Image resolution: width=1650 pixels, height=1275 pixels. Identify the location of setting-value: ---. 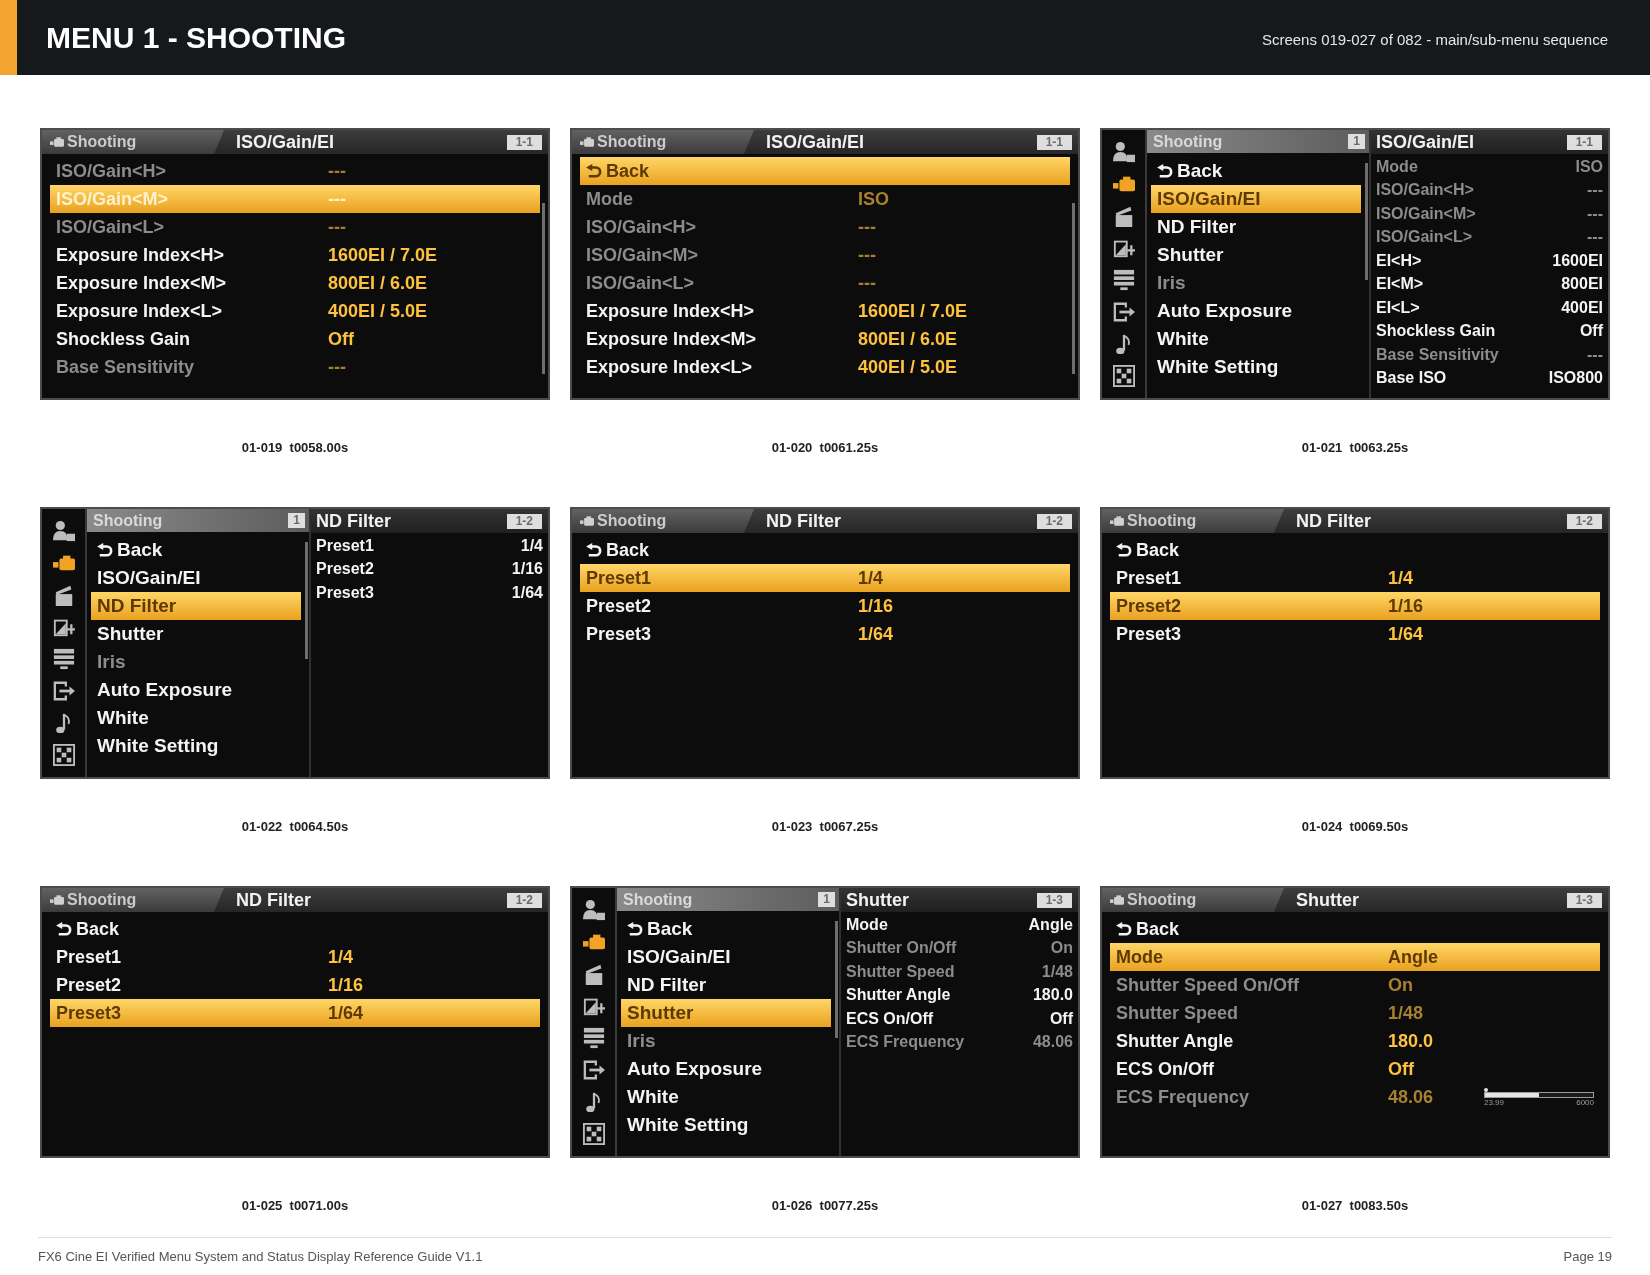
(867, 283).